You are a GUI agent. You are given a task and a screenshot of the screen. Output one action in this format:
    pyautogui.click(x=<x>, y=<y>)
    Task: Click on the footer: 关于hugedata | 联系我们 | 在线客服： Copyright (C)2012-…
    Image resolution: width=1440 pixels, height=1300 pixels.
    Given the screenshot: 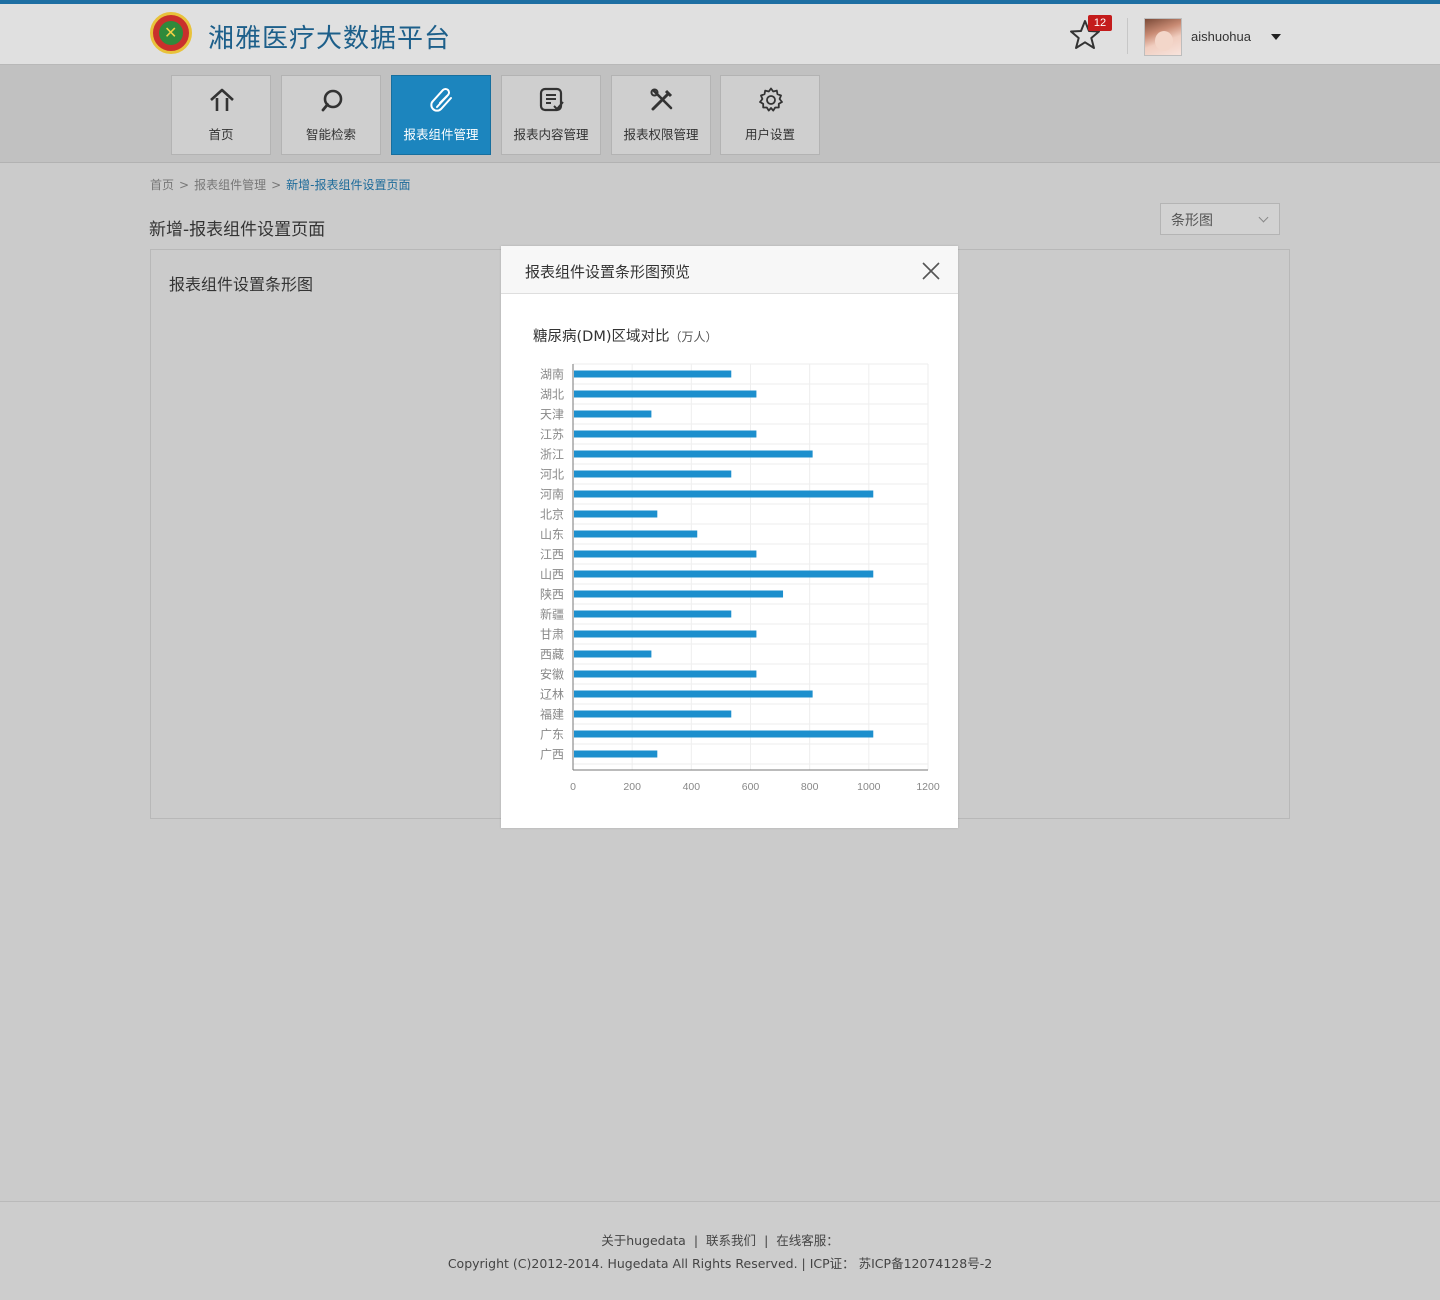 What is the action you would take?
    pyautogui.click(x=720, y=1250)
    